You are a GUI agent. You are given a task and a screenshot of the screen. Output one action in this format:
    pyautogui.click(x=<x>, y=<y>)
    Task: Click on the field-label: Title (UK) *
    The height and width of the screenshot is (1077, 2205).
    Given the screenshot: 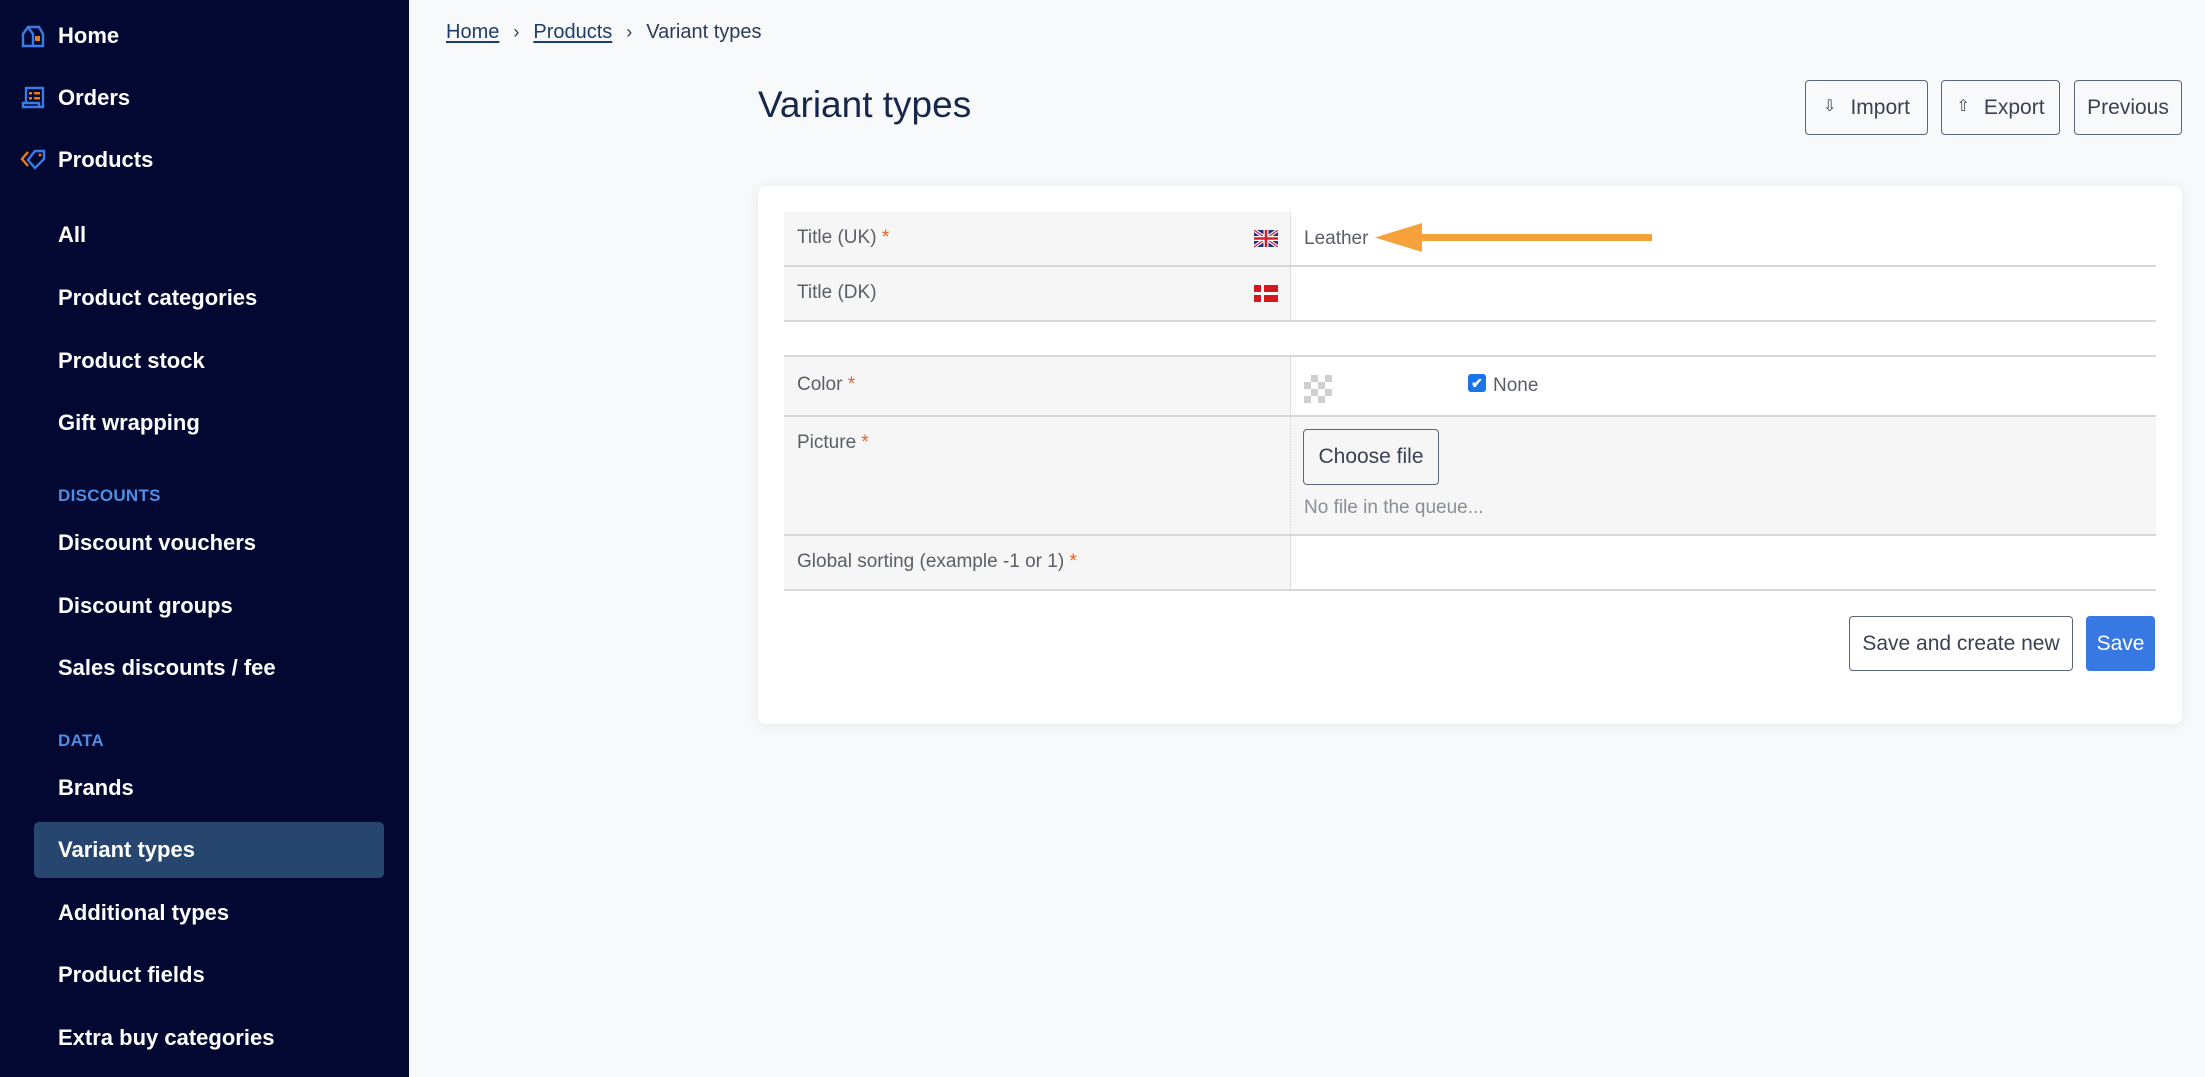 What is the action you would take?
    pyautogui.click(x=1037, y=238)
    